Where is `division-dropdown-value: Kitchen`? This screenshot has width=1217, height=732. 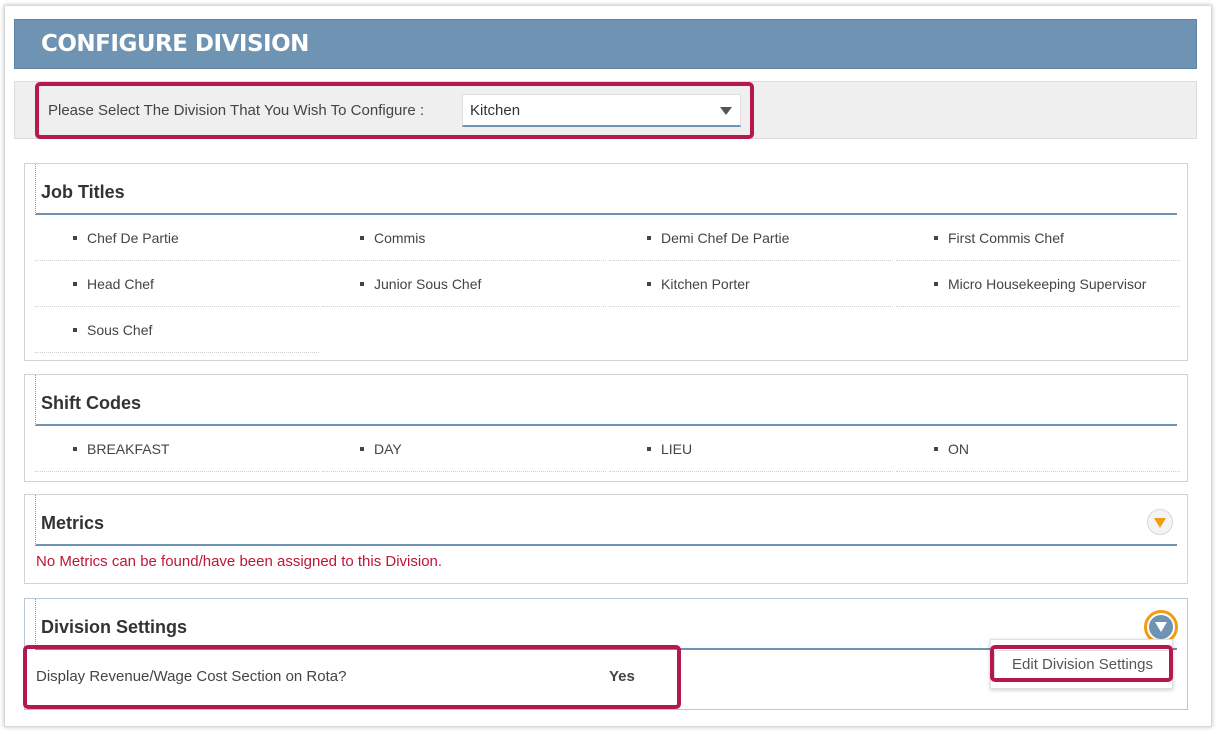 division-dropdown-value: Kitchen is located at coordinates (495, 110).